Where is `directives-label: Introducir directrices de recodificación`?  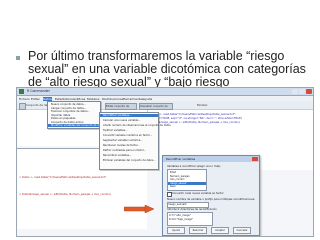
directives-label: Introducir directrices de recodificación is located at coordinates (192, 209).